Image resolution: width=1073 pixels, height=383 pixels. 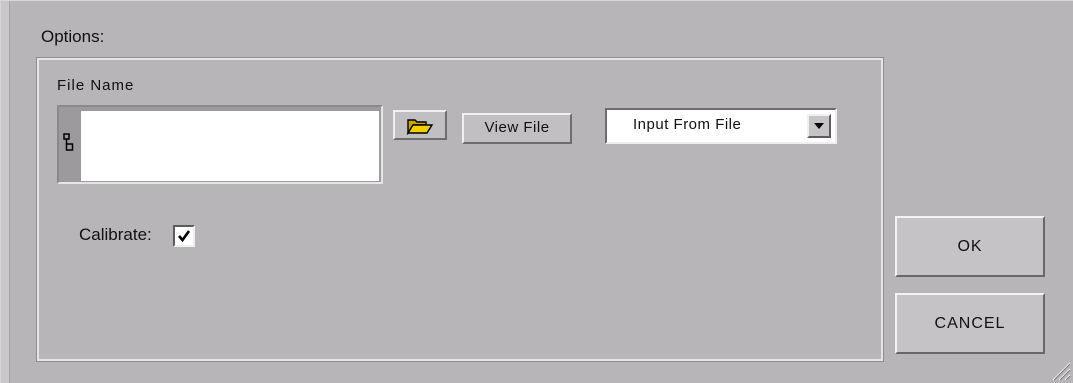 What do you see at coordinates (970, 323) in the screenshot?
I see `cancel-button: CANCEL` at bounding box center [970, 323].